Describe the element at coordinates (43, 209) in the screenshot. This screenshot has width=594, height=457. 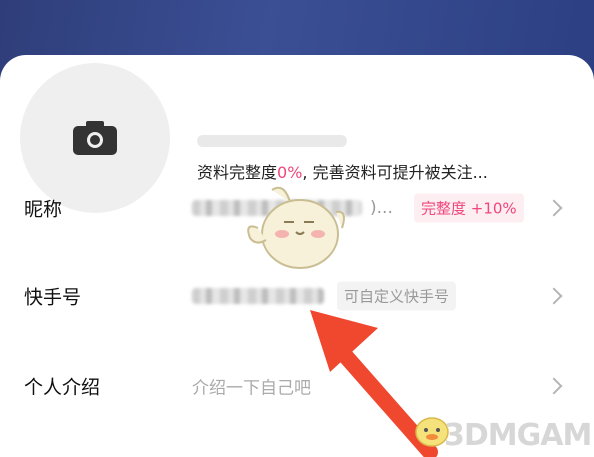
I see `nickname-label: 昵称` at that location.